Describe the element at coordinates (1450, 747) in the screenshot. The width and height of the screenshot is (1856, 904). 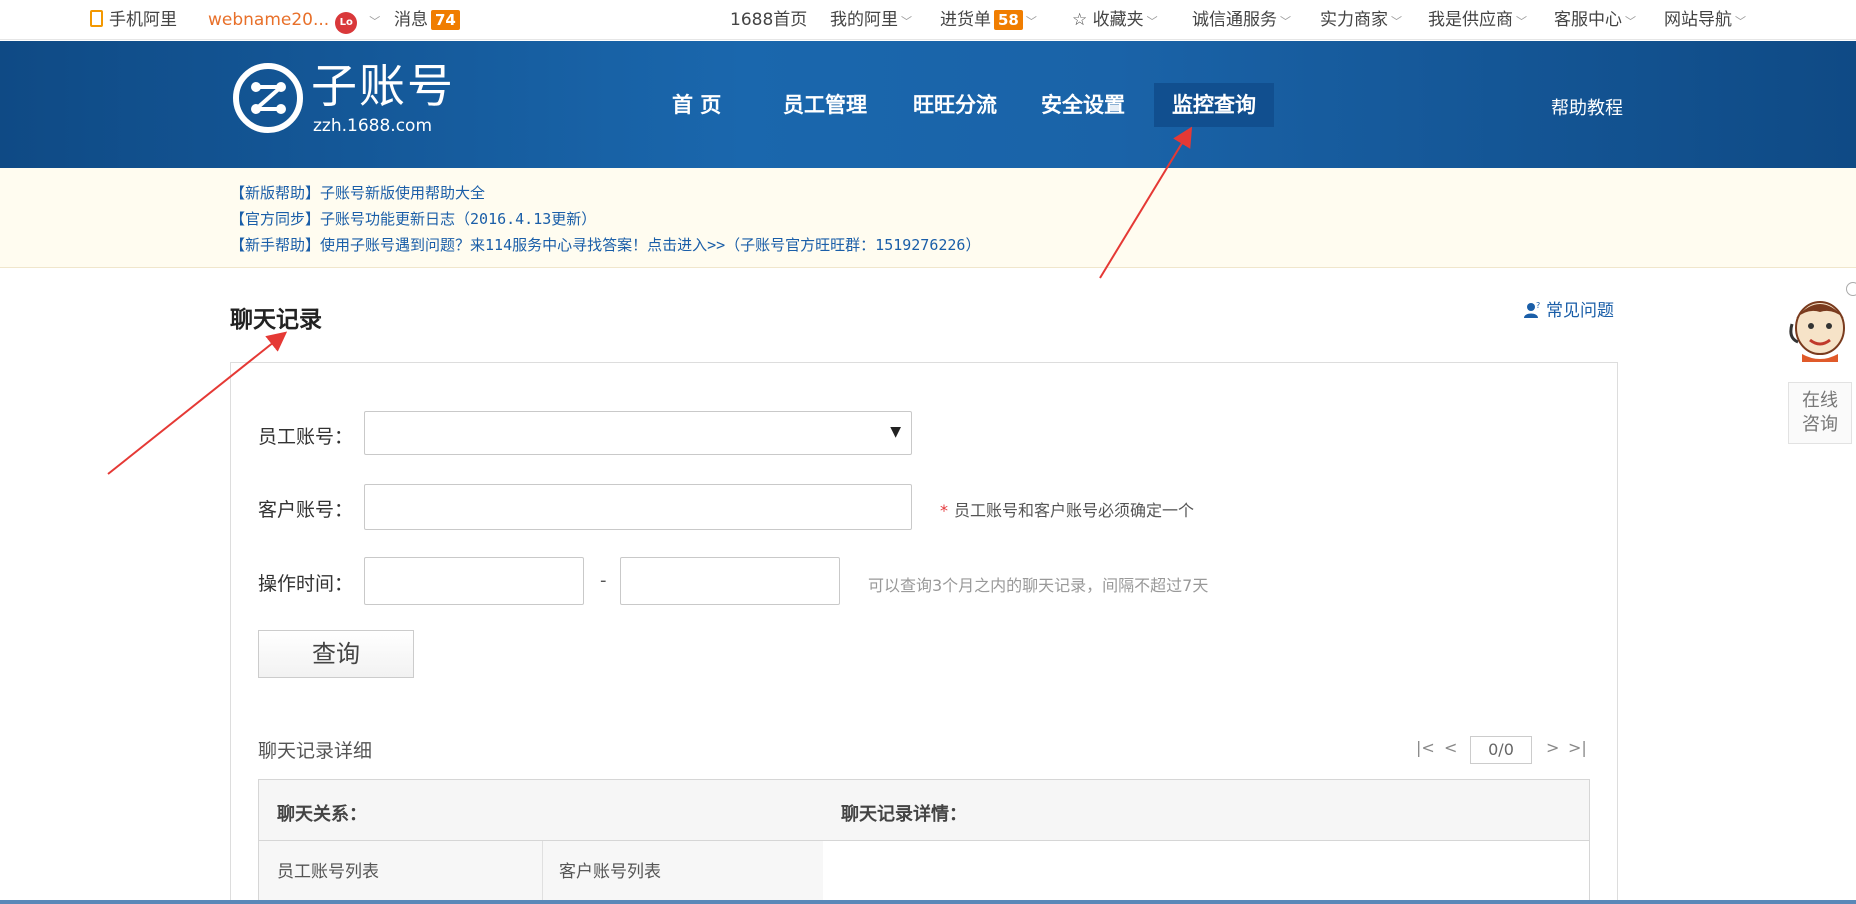
I see `pager-prev-button: <` at that location.